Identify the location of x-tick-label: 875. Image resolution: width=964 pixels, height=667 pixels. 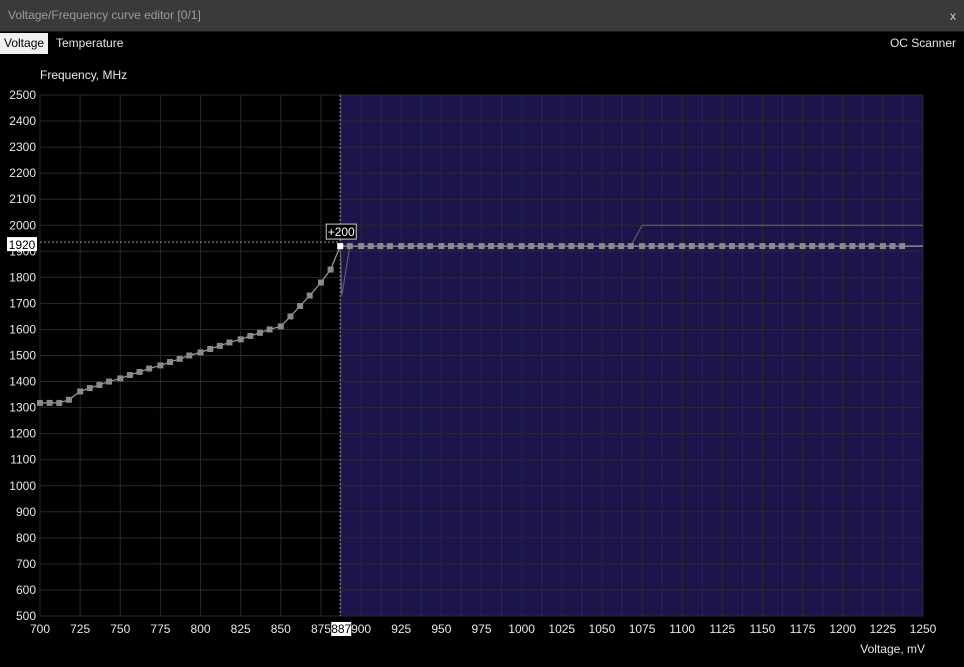
(321, 629).